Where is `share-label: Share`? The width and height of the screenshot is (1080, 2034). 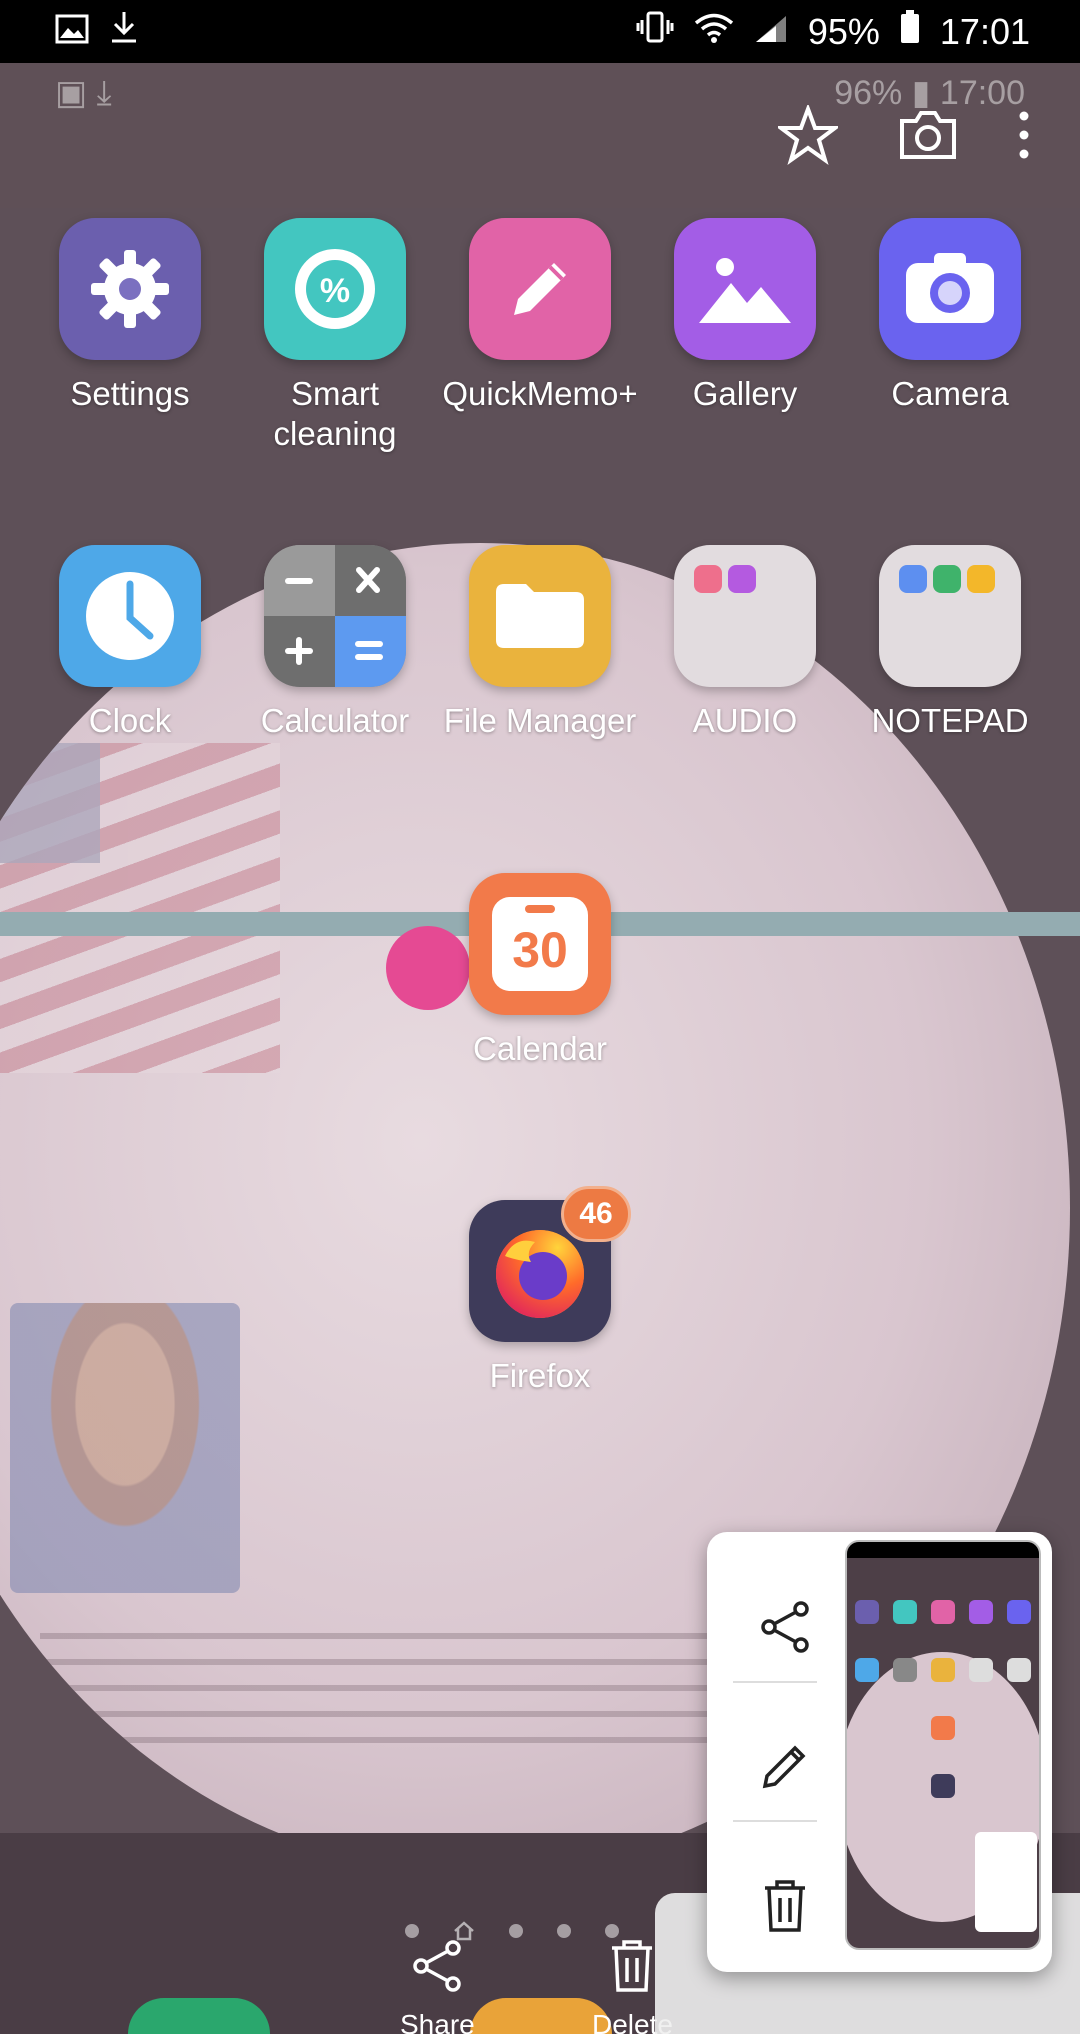 share-label: Share is located at coordinates (437, 2021).